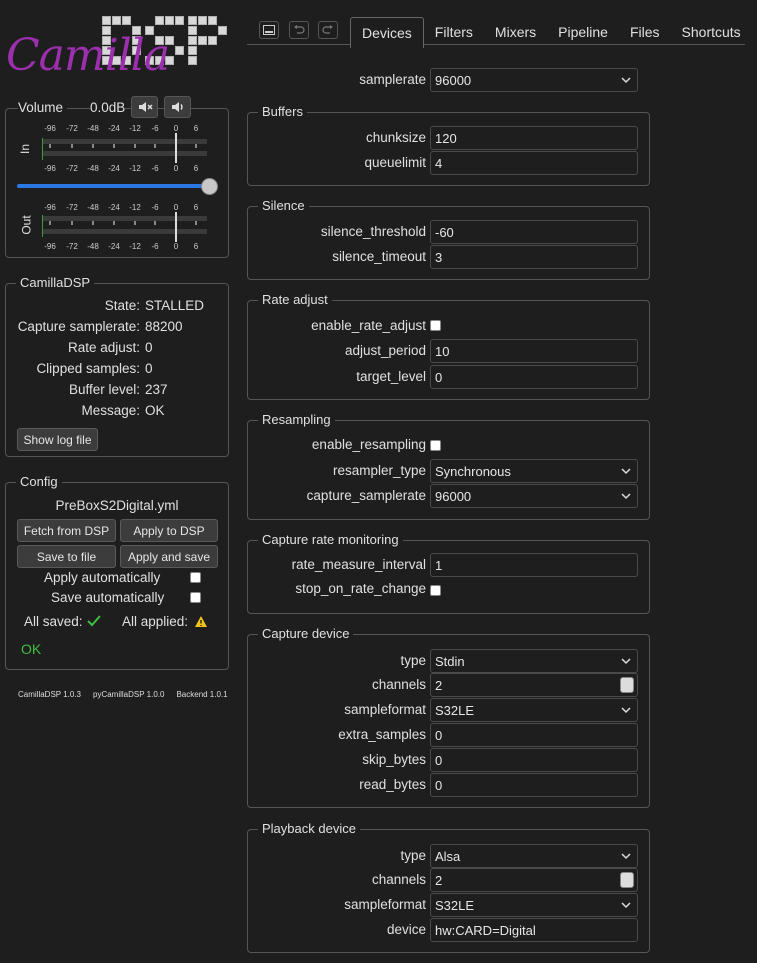 The height and width of the screenshot is (963, 757). Describe the element at coordinates (169, 530) in the screenshot. I see `apply-to-dsp-button: Apply to DSP` at that location.